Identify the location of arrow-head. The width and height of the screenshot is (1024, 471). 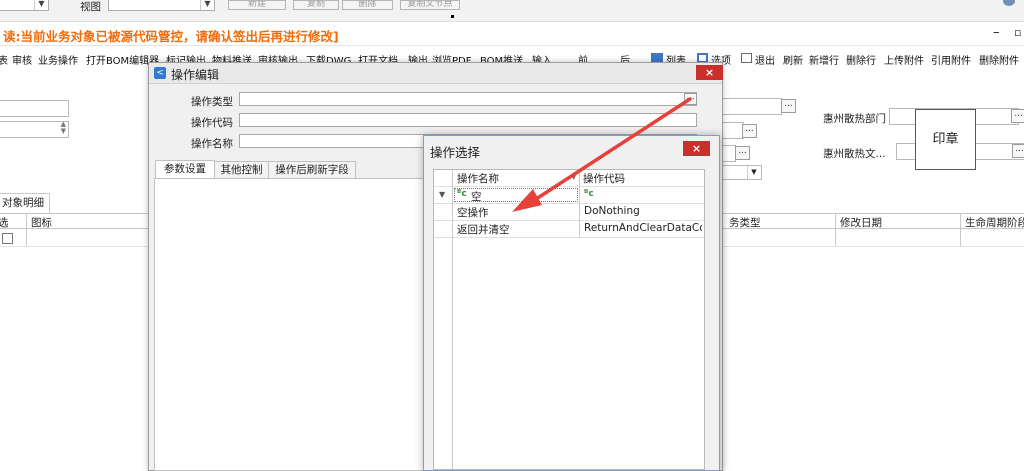
(527, 200).